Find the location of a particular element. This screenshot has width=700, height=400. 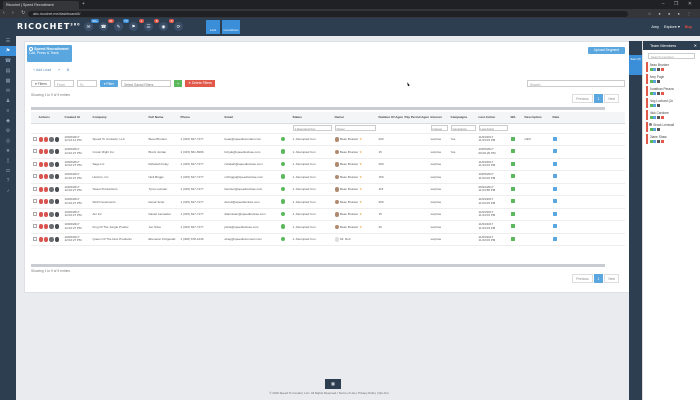

user-menu: Amy is located at coordinates (655, 27).